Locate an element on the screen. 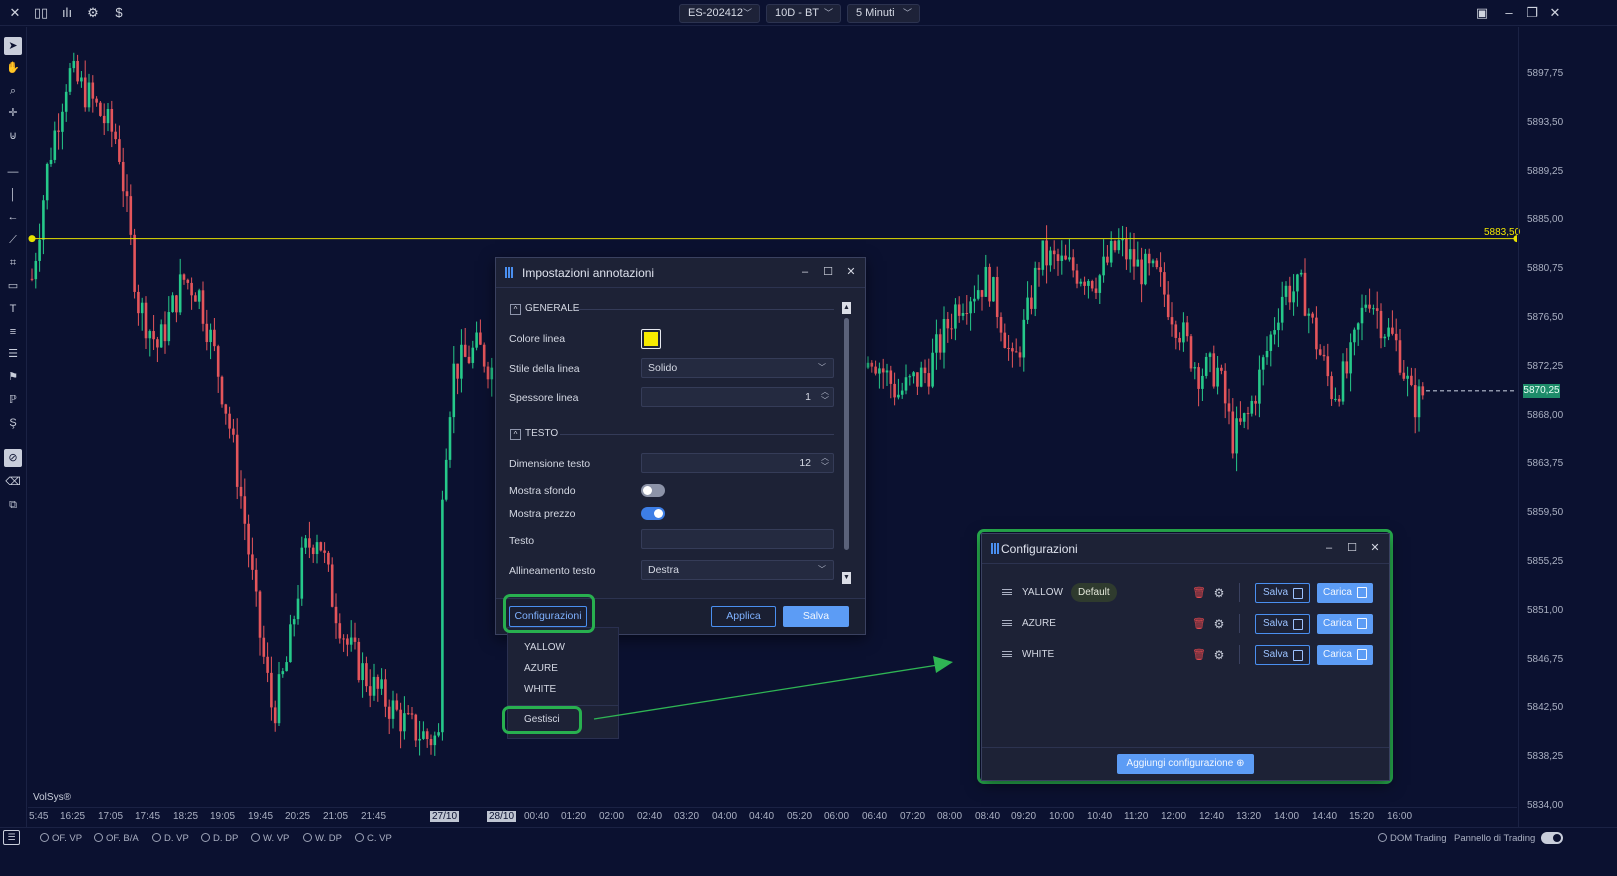 The height and width of the screenshot is (876, 1617). scrollbar: ▲ ▼ is located at coordinates (846, 443).